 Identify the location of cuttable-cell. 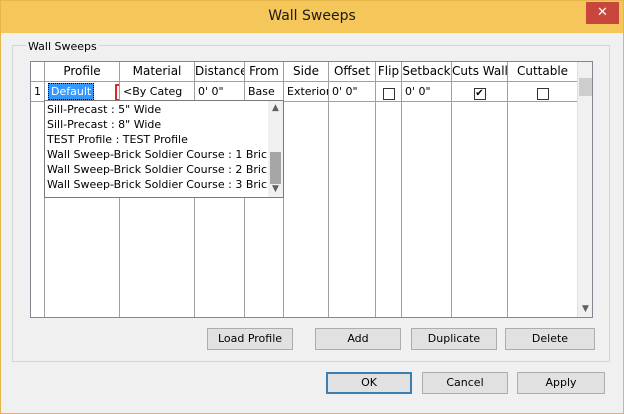
(543, 92).